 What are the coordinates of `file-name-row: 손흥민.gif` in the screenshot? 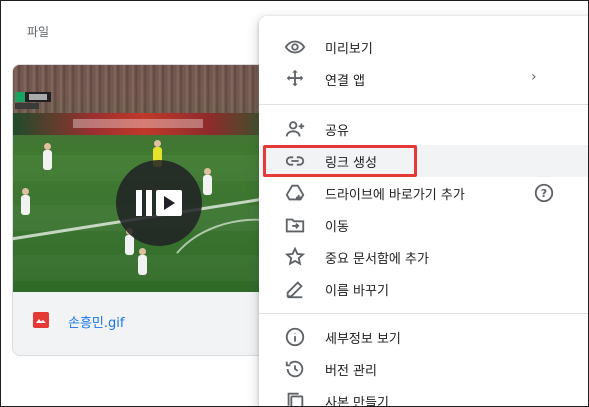 It's located at (143, 323).